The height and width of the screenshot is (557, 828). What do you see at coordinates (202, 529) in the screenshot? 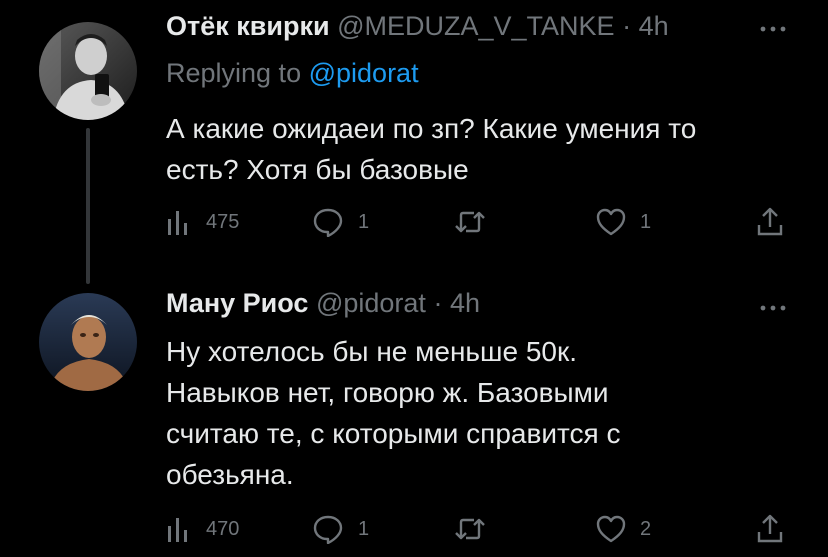
I see `views-action: 470` at bounding box center [202, 529].